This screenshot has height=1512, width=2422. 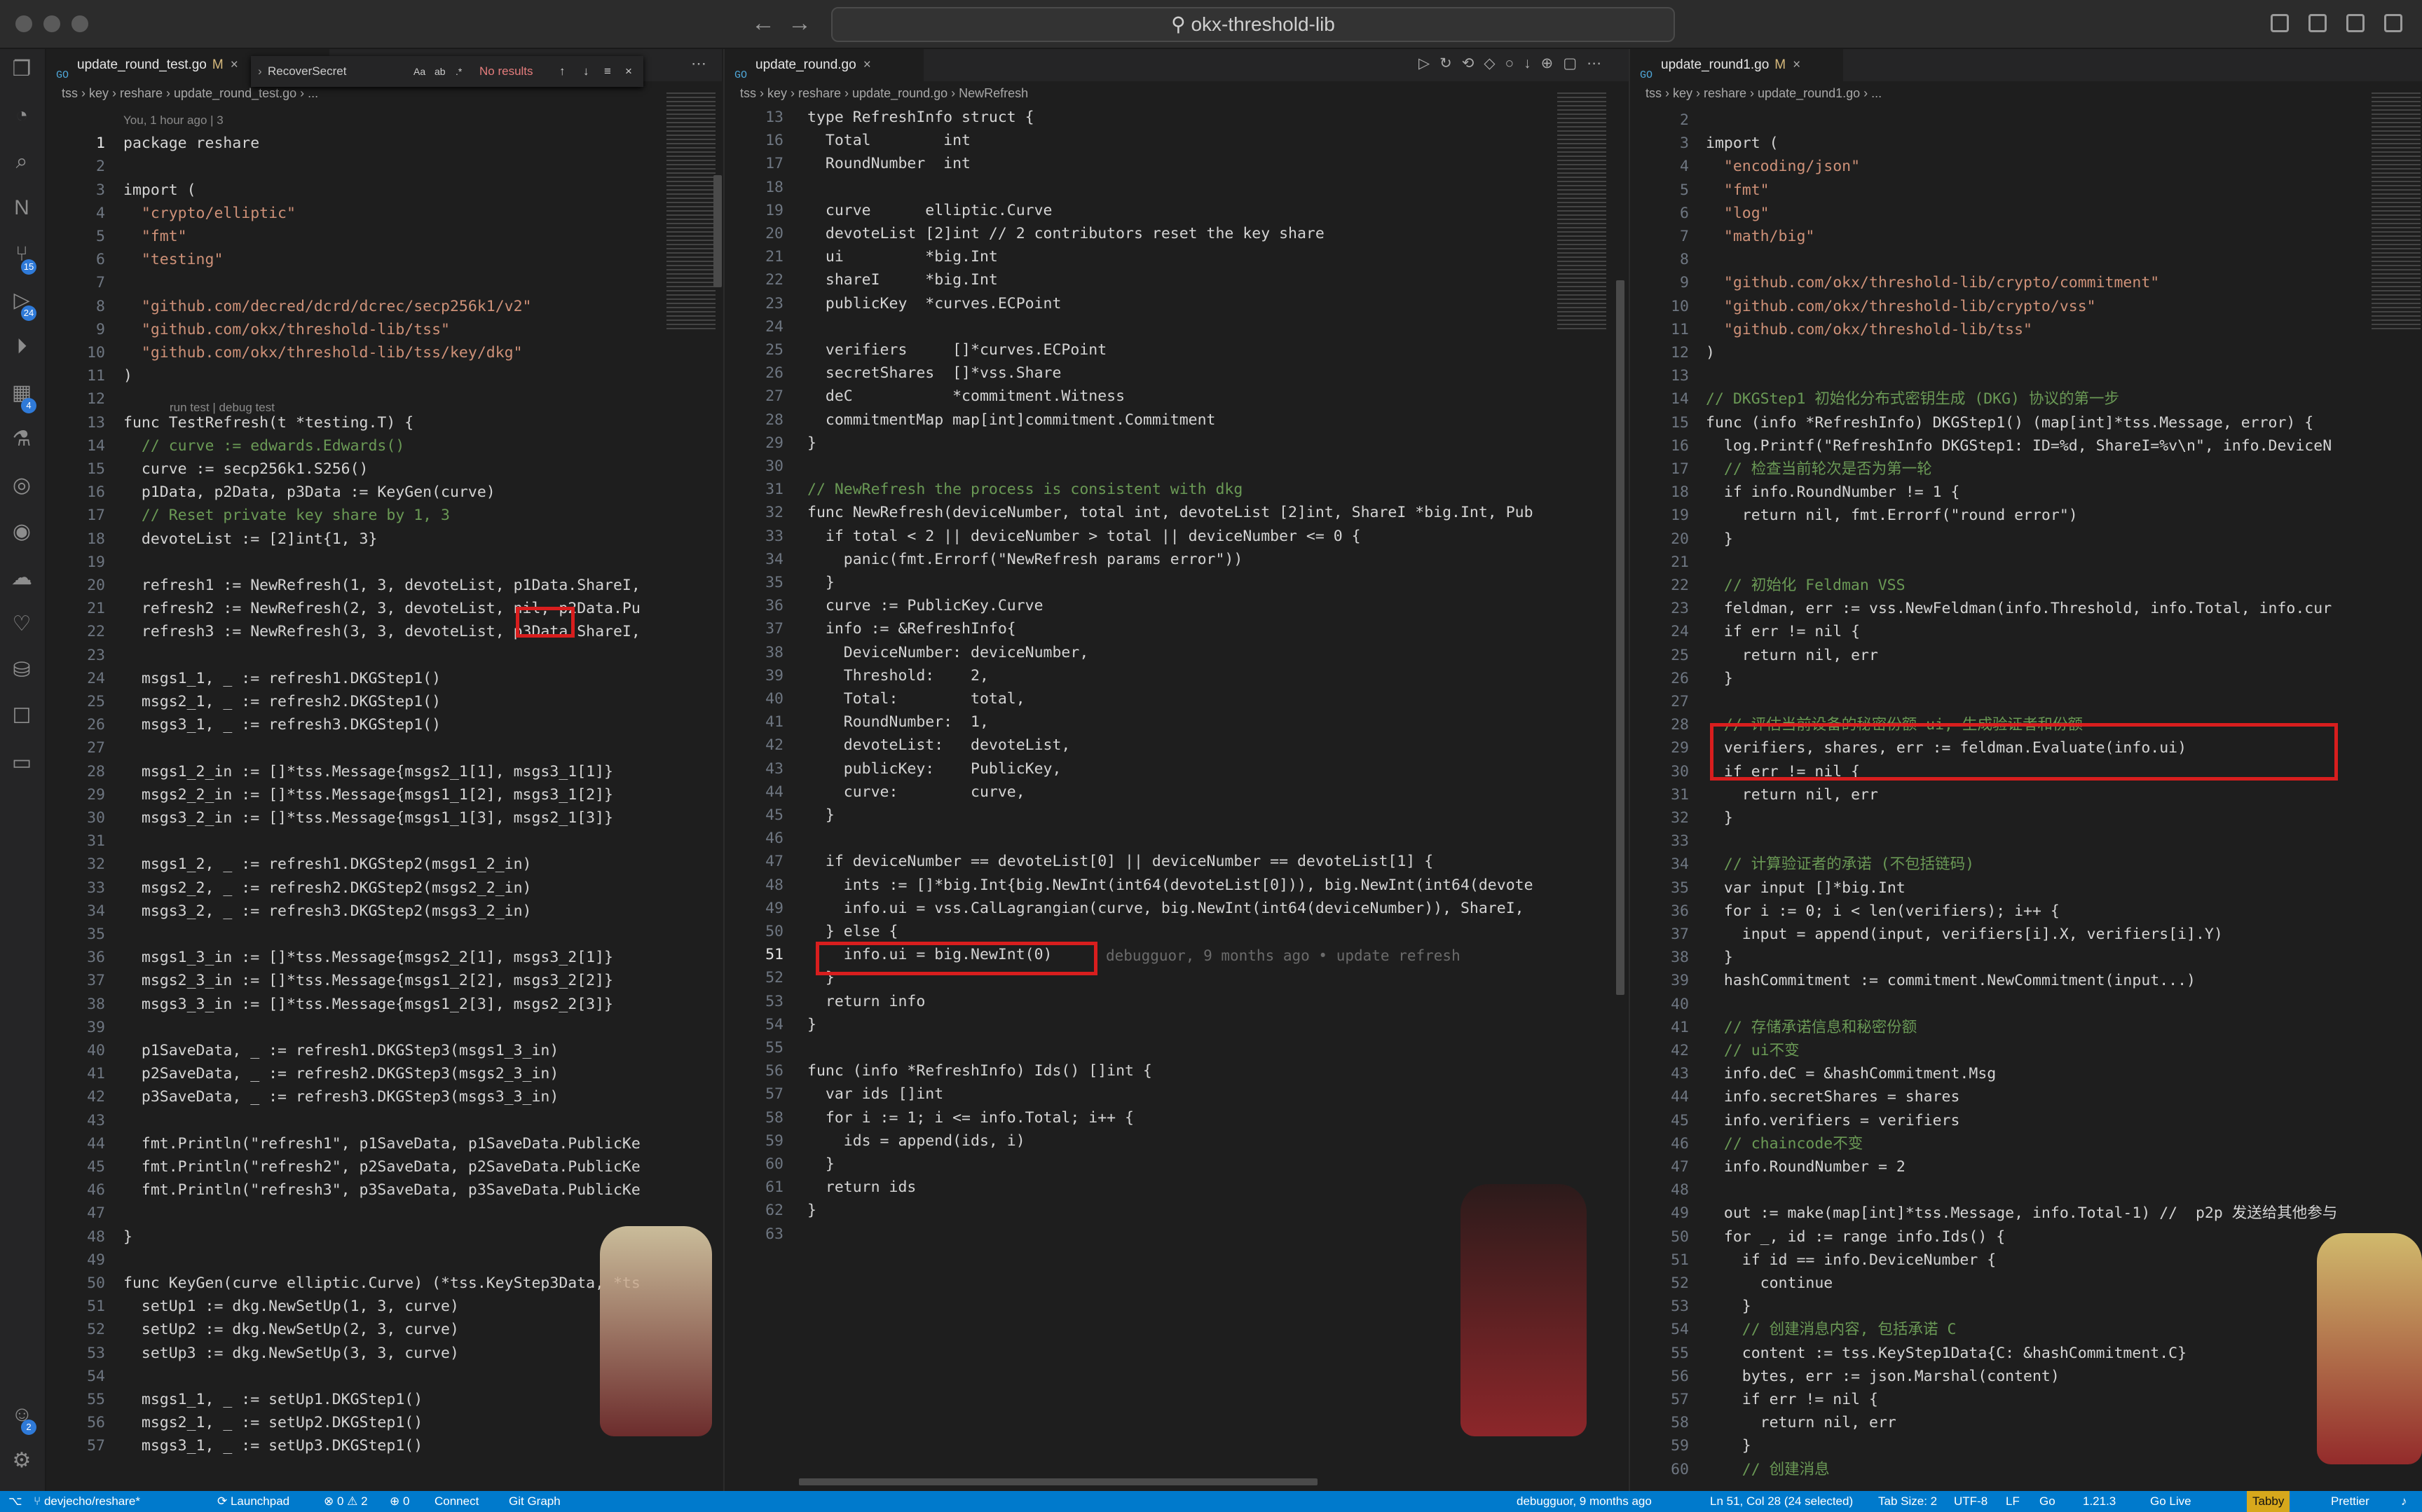 I want to click on code-line: 23, so click(x=384, y=655).